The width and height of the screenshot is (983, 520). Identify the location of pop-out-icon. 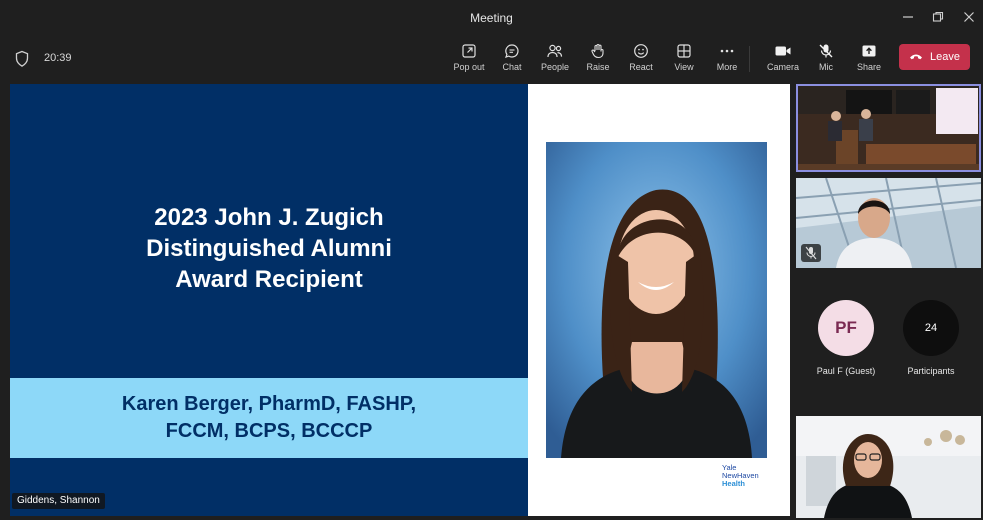
(469, 51).